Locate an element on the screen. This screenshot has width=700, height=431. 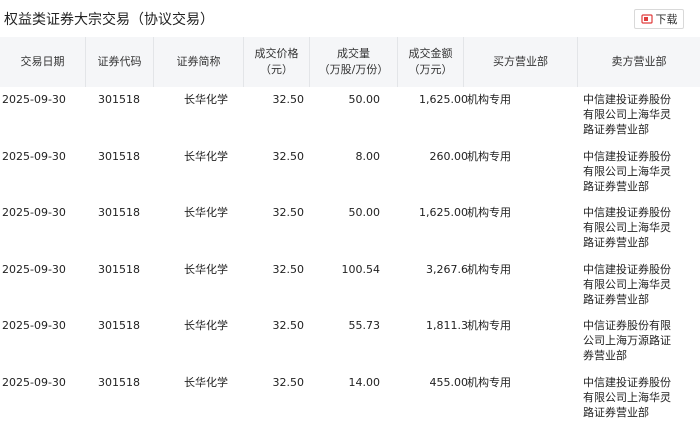
download-icon is located at coordinates (646, 19).